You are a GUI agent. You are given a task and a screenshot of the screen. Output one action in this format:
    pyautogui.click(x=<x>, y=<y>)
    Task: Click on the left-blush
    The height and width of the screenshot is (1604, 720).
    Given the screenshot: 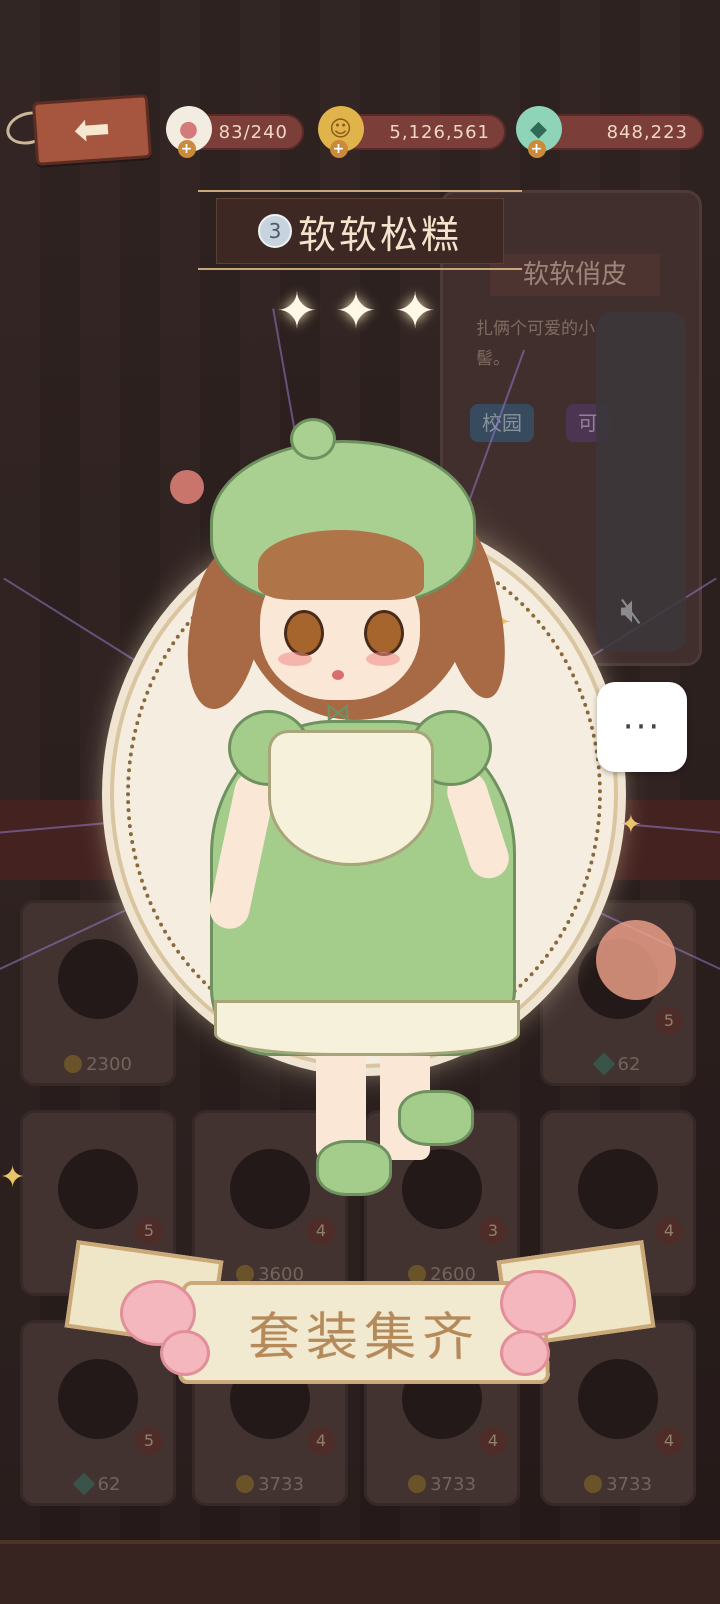 What is the action you would take?
    pyautogui.click(x=295, y=659)
    